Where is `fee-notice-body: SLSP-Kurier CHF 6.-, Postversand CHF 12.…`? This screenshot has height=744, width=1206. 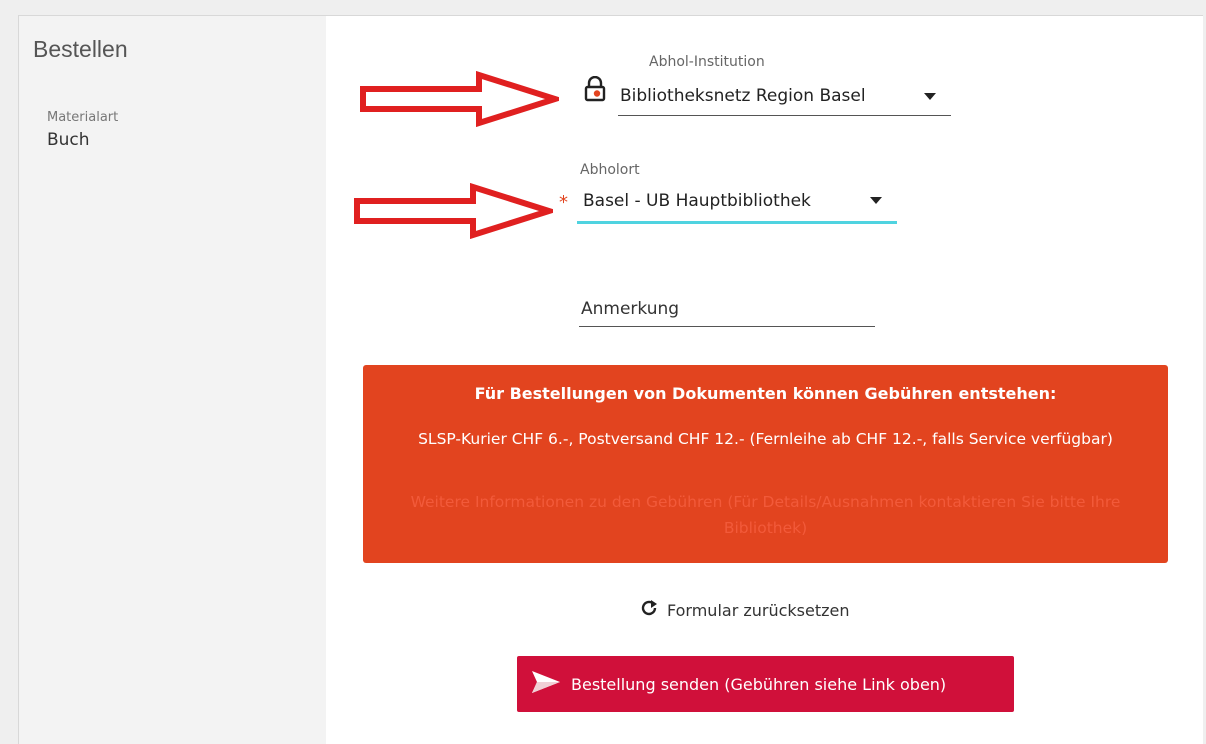
fee-notice-body: SLSP-Kurier CHF 6.-, Postversand CHF 12.… is located at coordinates (765, 439).